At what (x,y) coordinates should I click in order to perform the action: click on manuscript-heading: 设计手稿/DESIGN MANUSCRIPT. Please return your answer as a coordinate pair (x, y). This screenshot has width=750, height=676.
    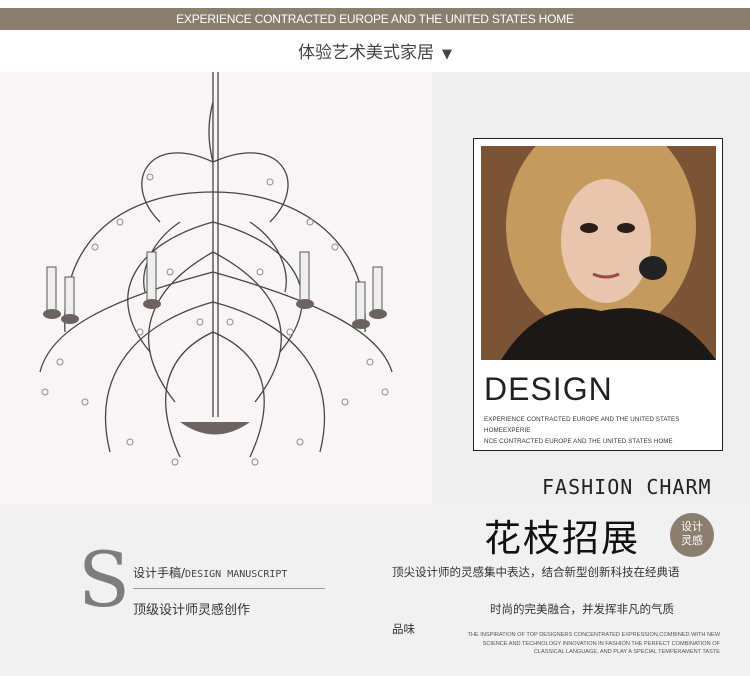
    Looking at the image, I should click on (210, 572).